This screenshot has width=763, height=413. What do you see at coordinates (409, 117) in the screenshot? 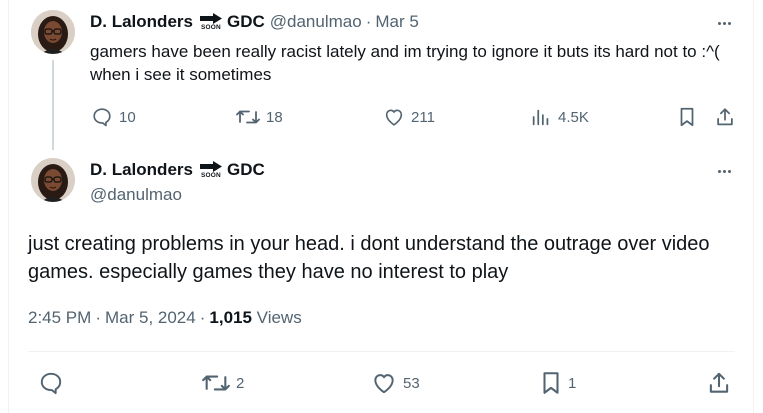
I see `like-button: 211` at bounding box center [409, 117].